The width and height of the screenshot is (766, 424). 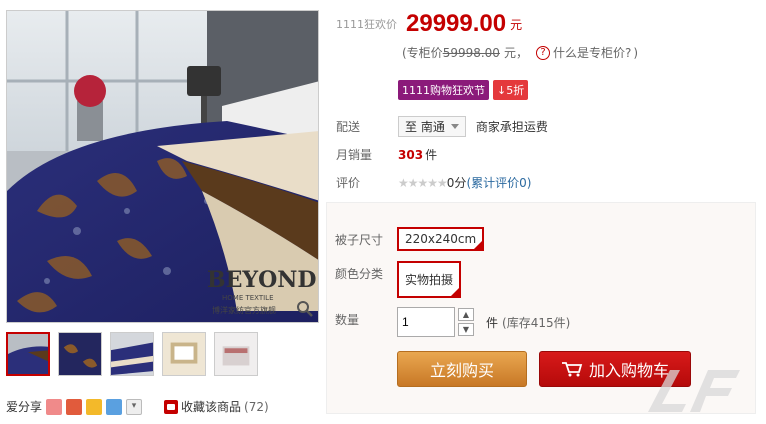 I want to click on size-label: 被子尺寸, so click(x=359, y=239).